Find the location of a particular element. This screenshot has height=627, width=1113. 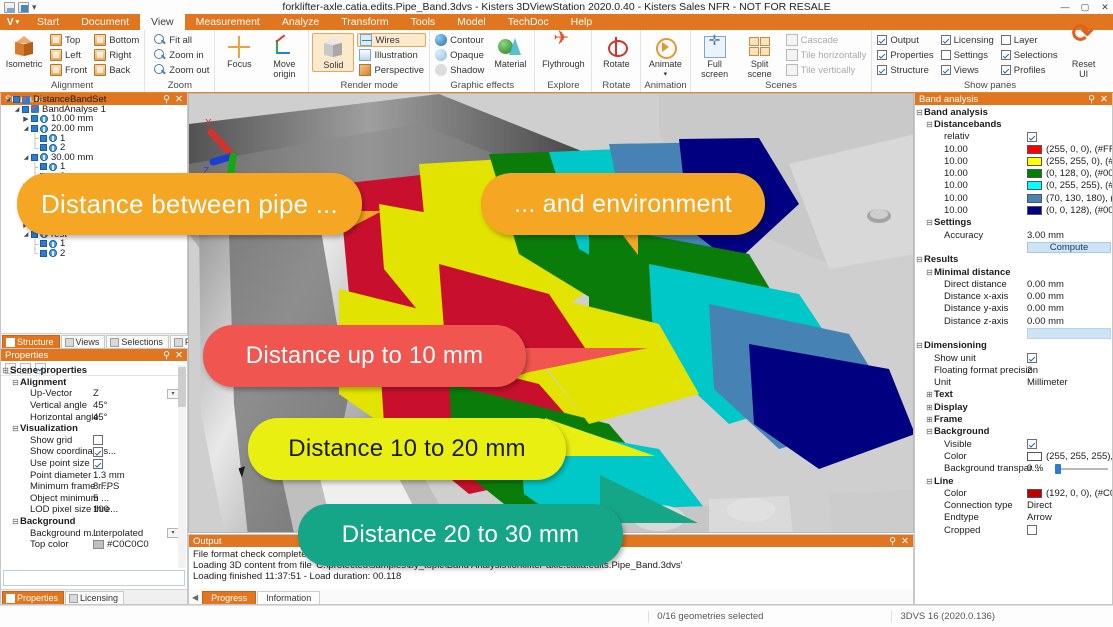

view-back-button: Back is located at coordinates (116, 70).